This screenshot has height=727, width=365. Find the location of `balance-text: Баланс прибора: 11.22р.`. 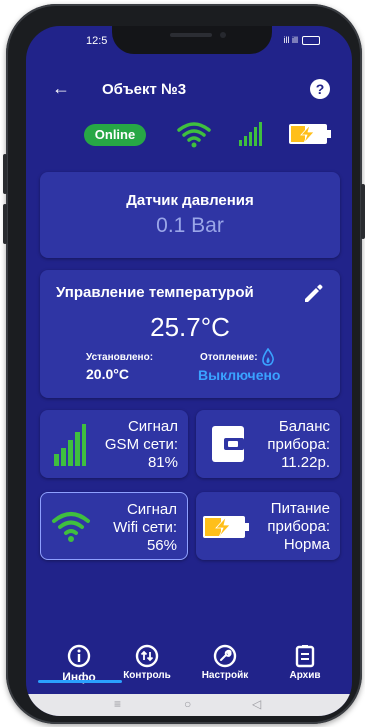

balance-text: Баланс прибора: 11.22р. is located at coordinates (298, 445).